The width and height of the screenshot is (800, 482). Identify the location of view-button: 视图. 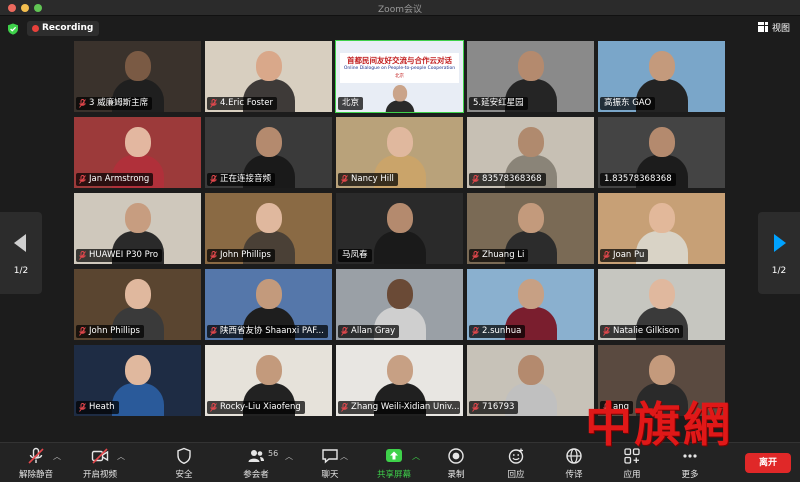
(773, 28).